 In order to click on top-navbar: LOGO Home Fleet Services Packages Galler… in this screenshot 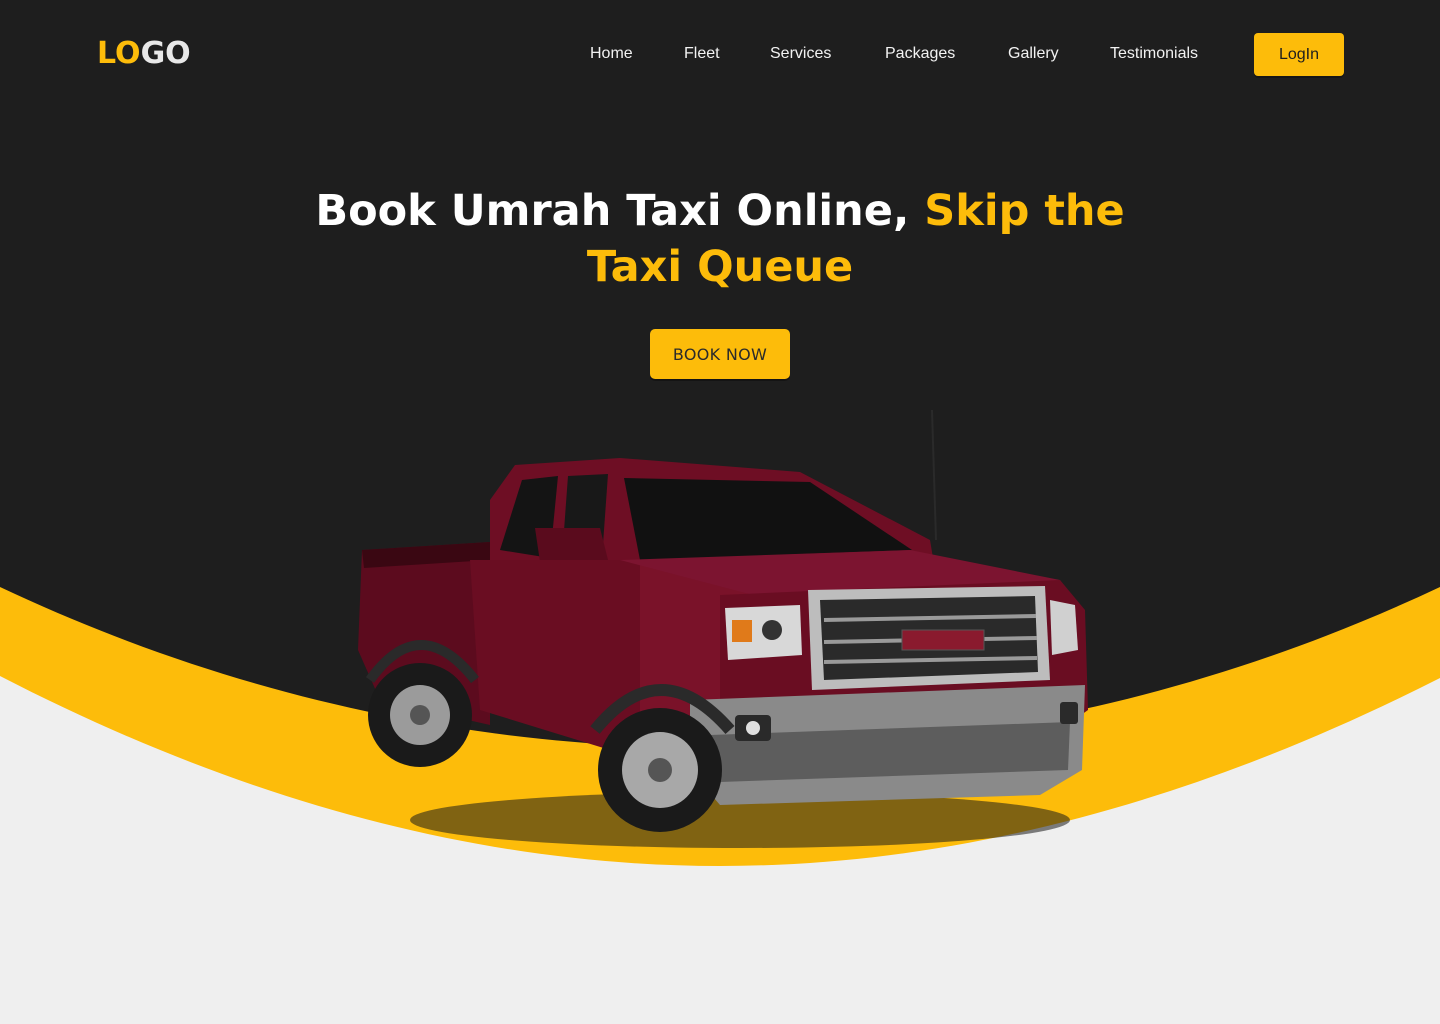, I will do `click(720, 54)`.